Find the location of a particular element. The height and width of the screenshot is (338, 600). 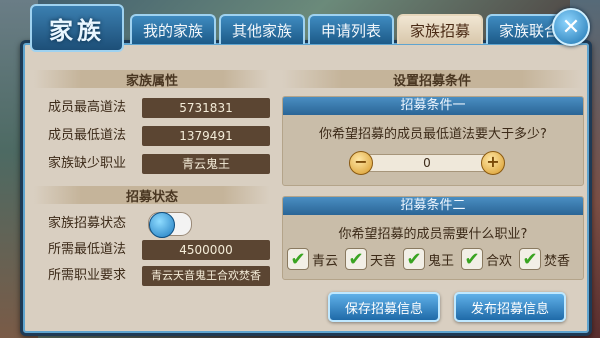

attr-label: 成员最高道法 is located at coordinates (87, 107).